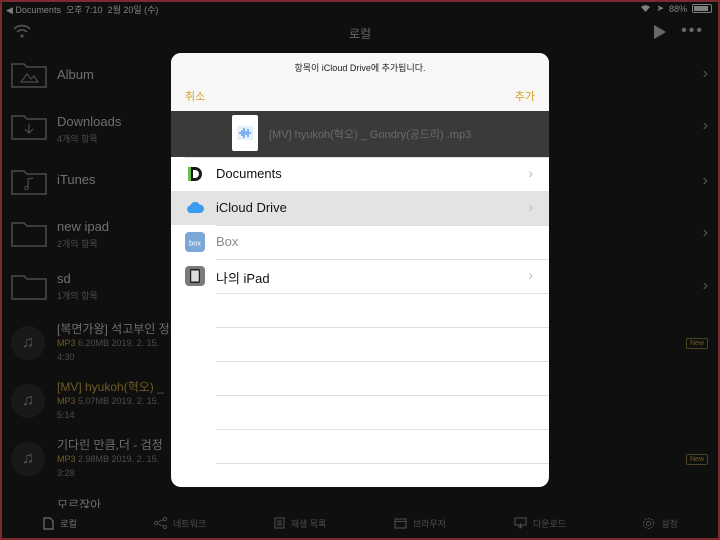 The image size is (720, 540). What do you see at coordinates (195, 276) in the screenshot?
I see `ipad-icon` at bounding box center [195, 276].